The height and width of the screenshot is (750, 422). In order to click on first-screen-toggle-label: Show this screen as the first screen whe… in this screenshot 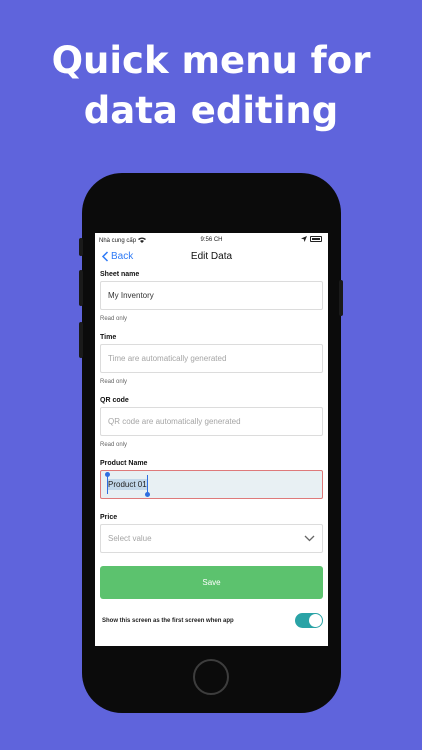, I will do `click(168, 620)`.